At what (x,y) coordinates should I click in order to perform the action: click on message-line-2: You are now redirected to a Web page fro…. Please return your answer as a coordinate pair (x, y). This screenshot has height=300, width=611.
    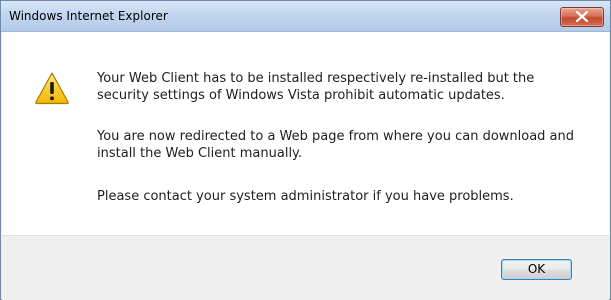
    Looking at the image, I should click on (336, 145).